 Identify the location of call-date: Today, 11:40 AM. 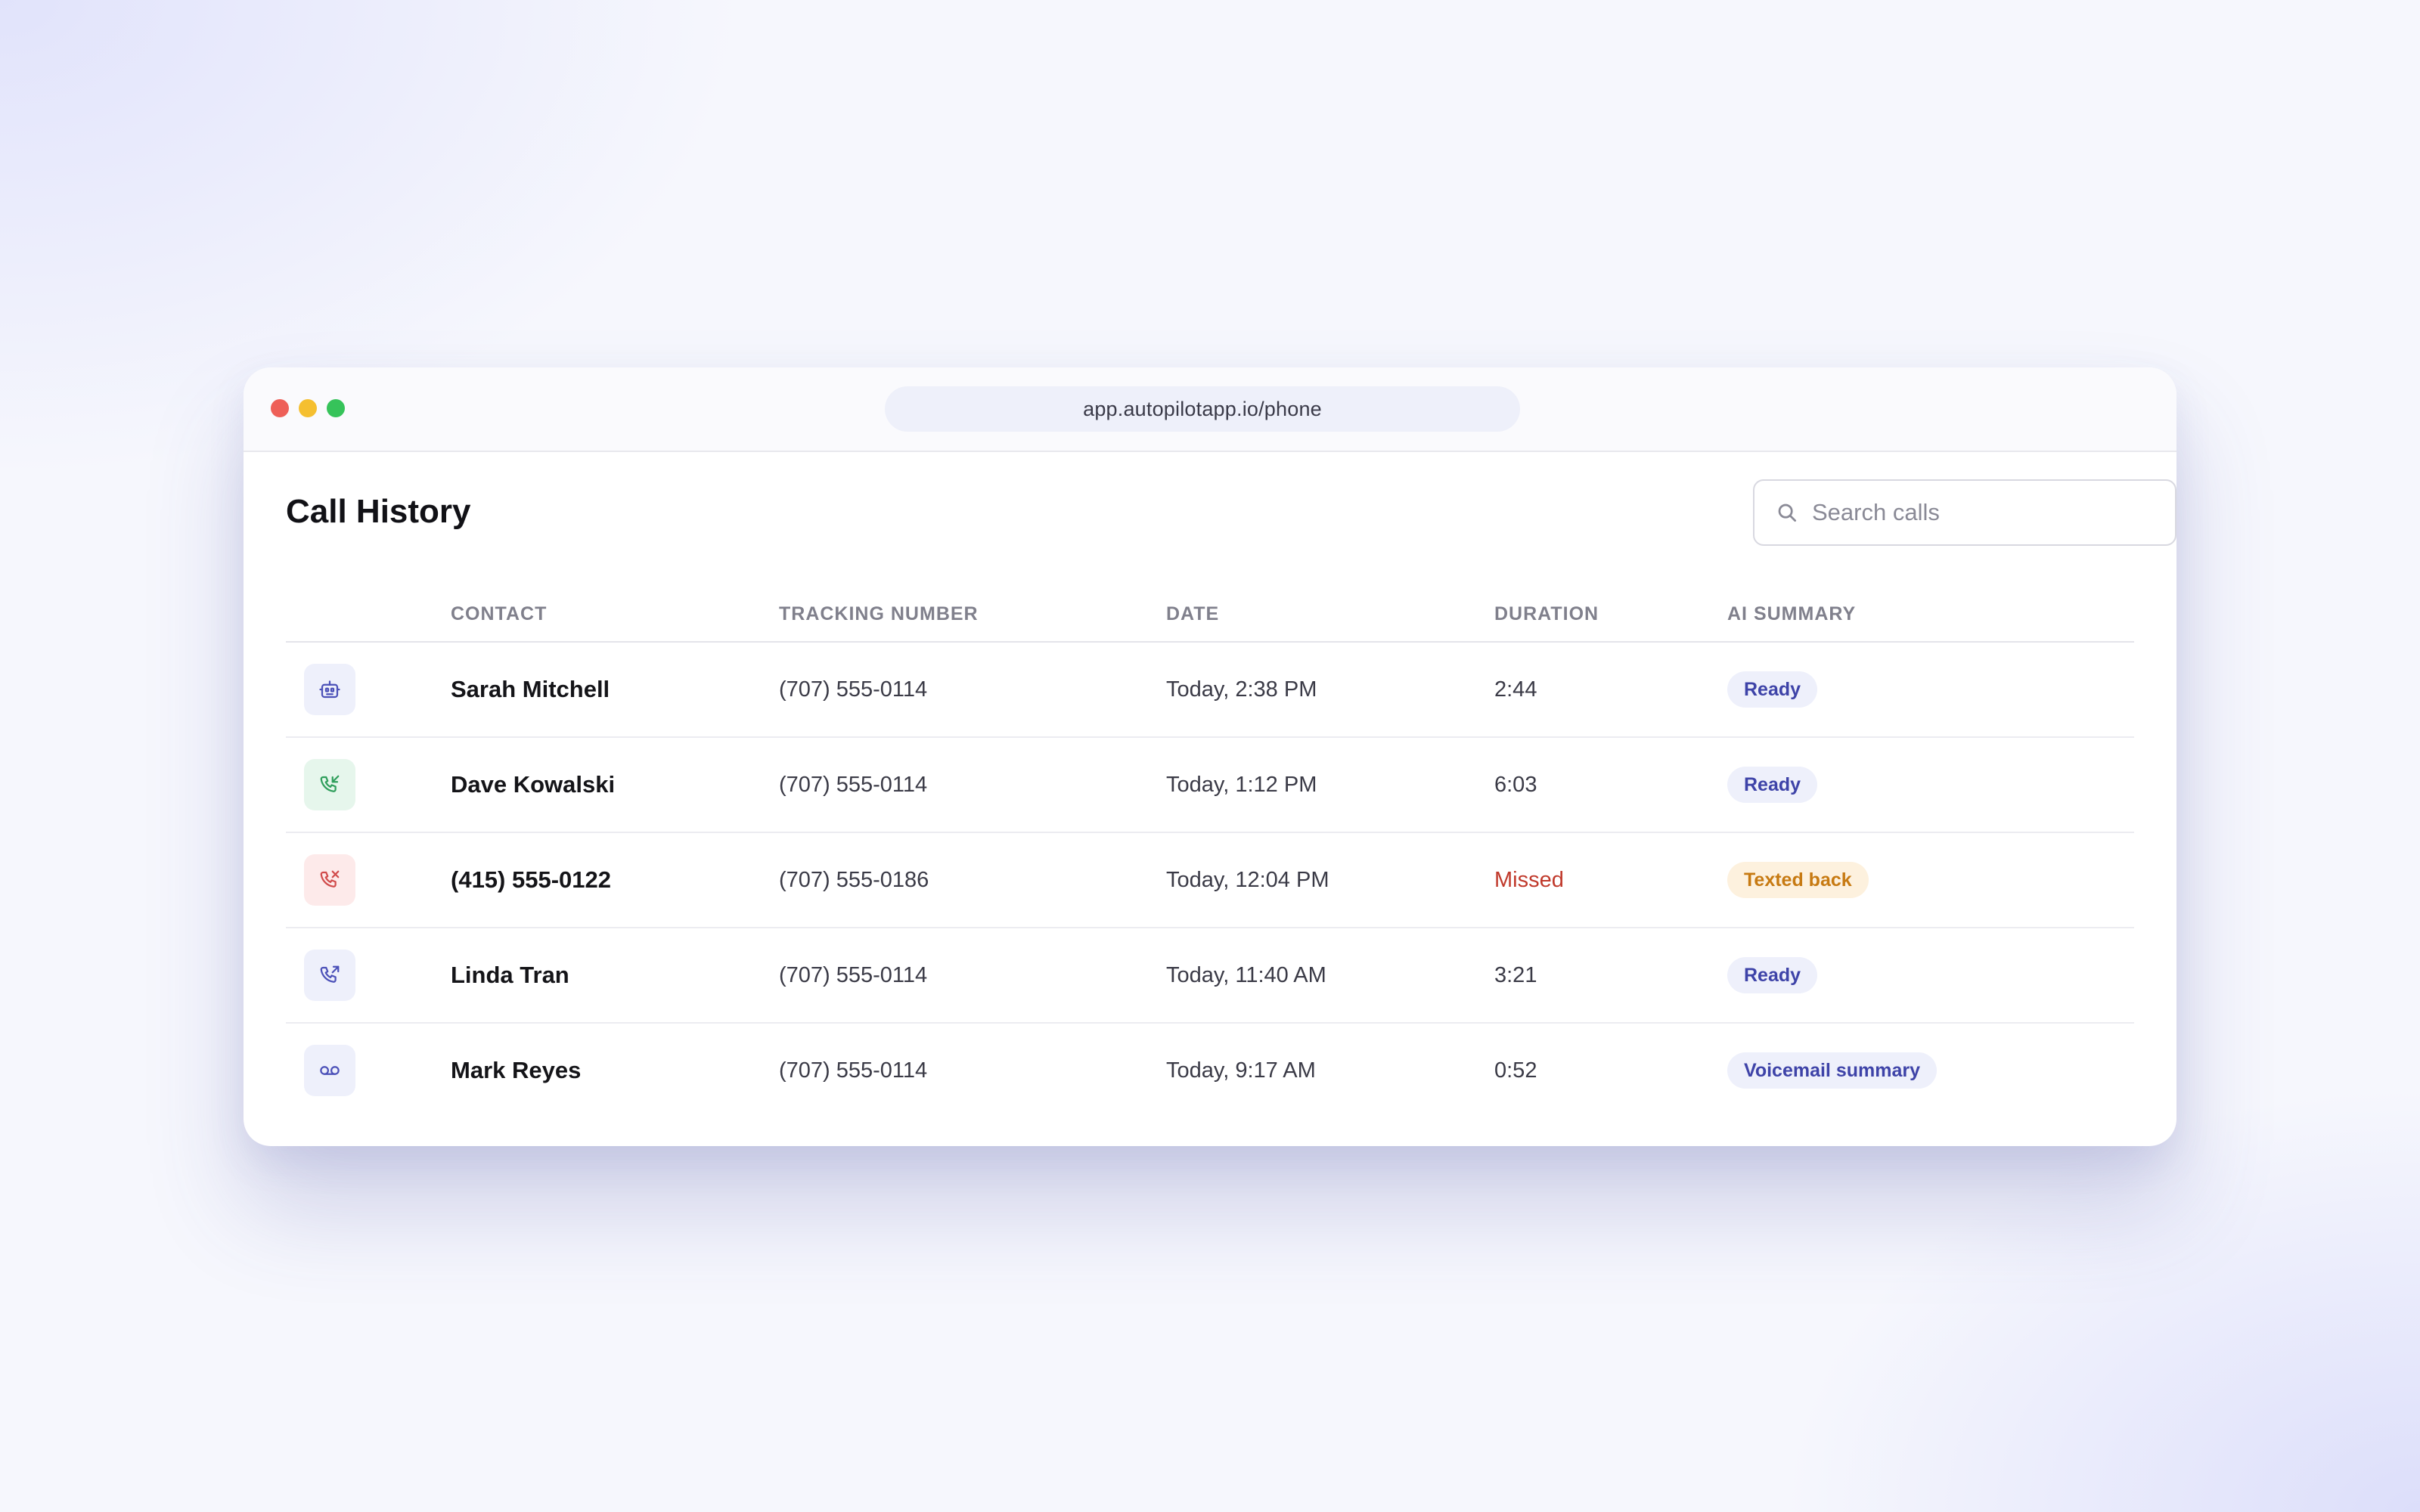
(1246, 975).